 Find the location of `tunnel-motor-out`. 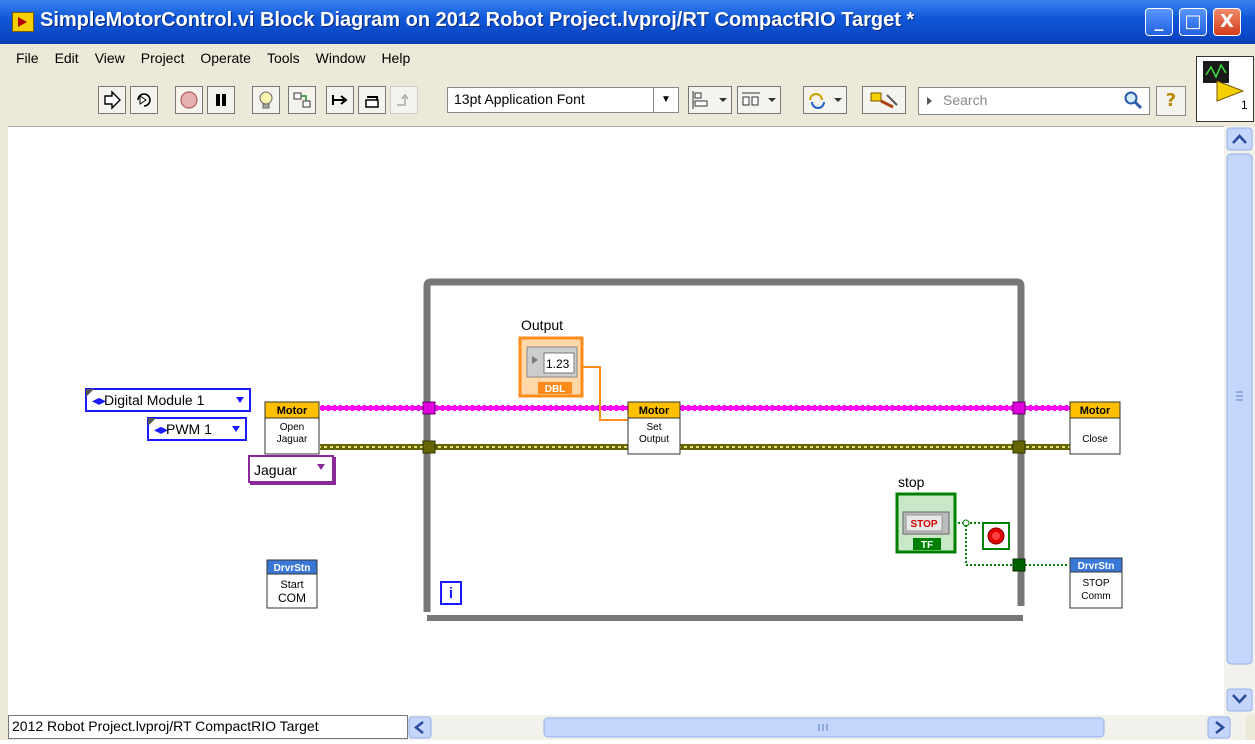

tunnel-motor-out is located at coordinates (1019, 408).